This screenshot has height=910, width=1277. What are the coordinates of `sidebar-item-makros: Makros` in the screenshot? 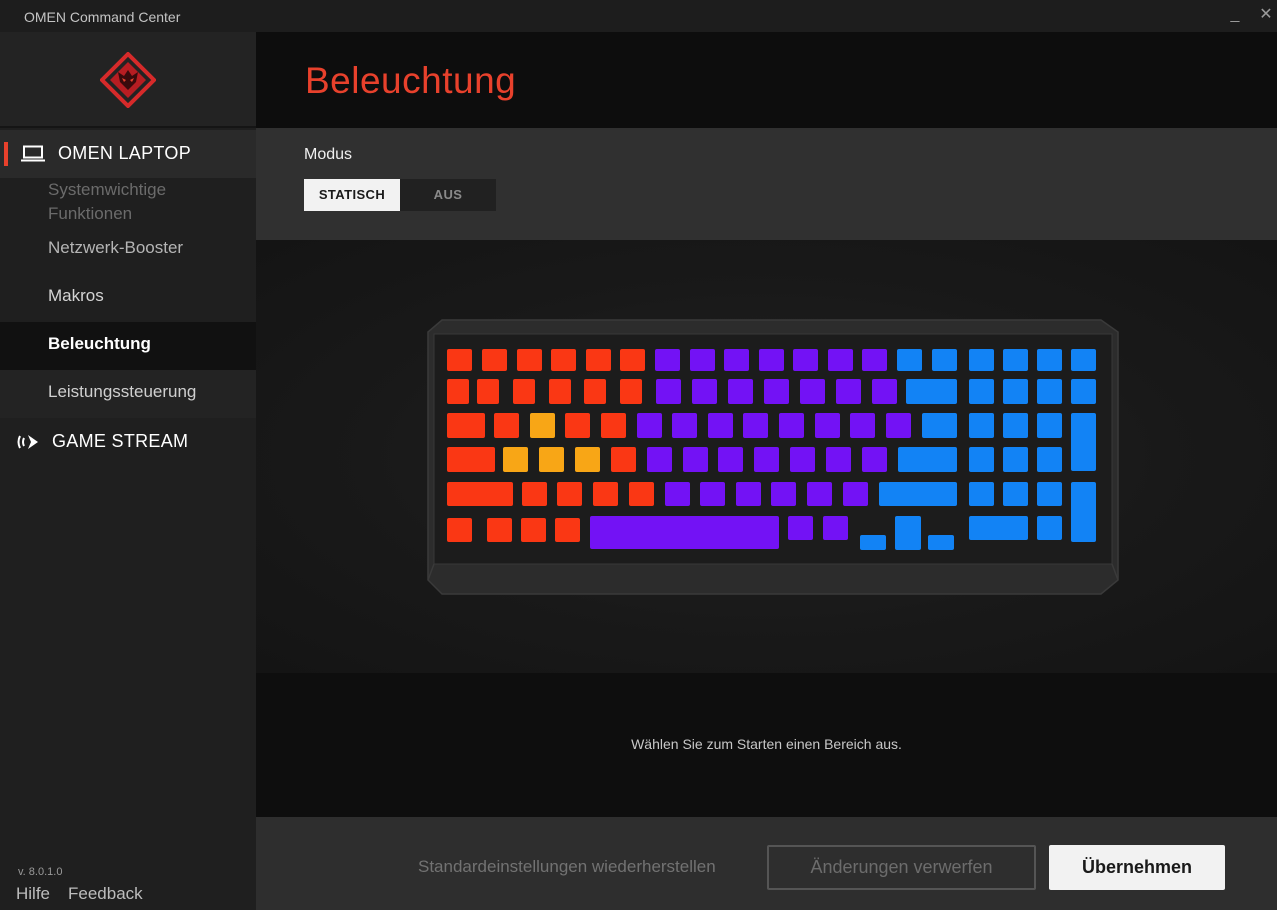 It's located at (128, 298).